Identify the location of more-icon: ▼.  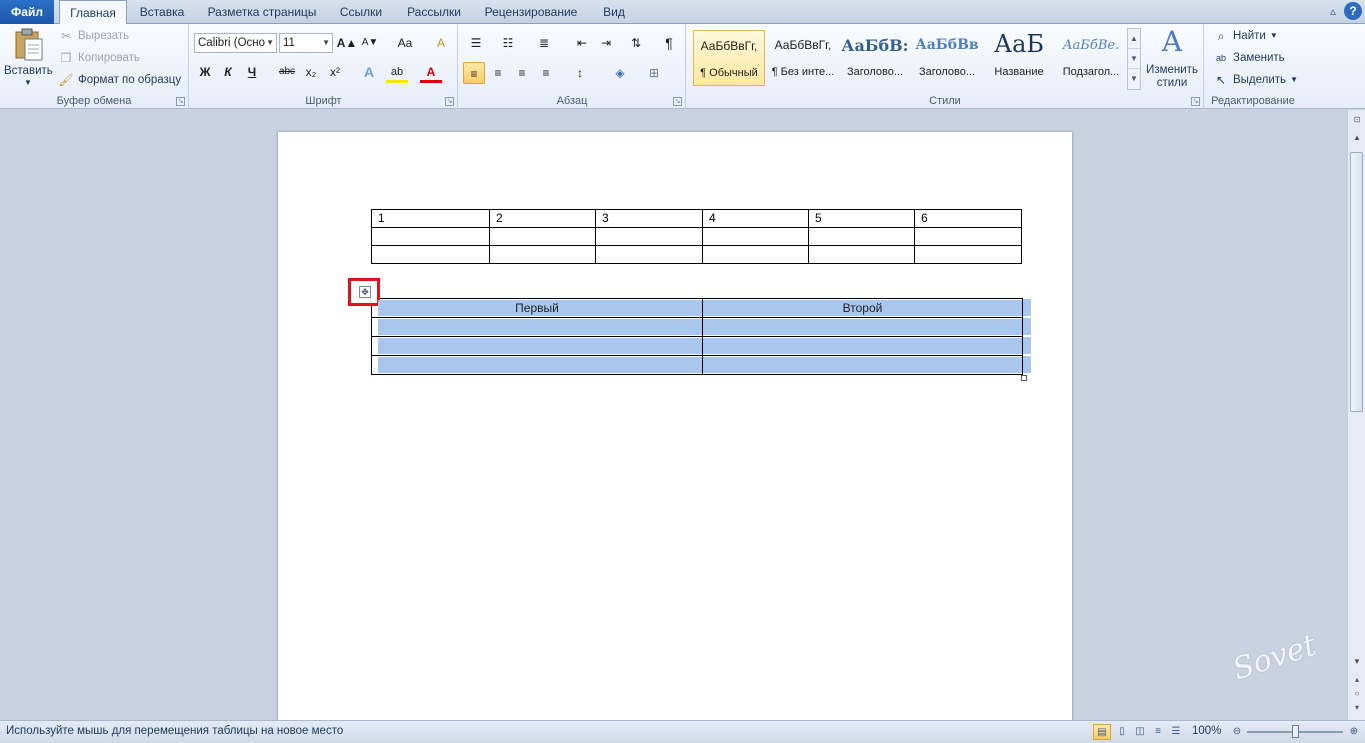
(1134, 79).